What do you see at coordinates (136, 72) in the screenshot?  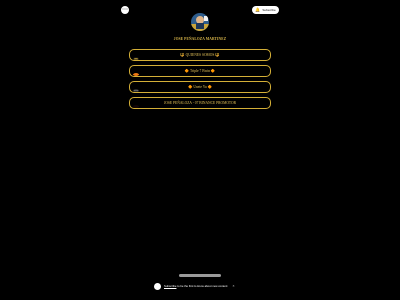 I see `orange-logo-thumbnail-icon` at bounding box center [136, 72].